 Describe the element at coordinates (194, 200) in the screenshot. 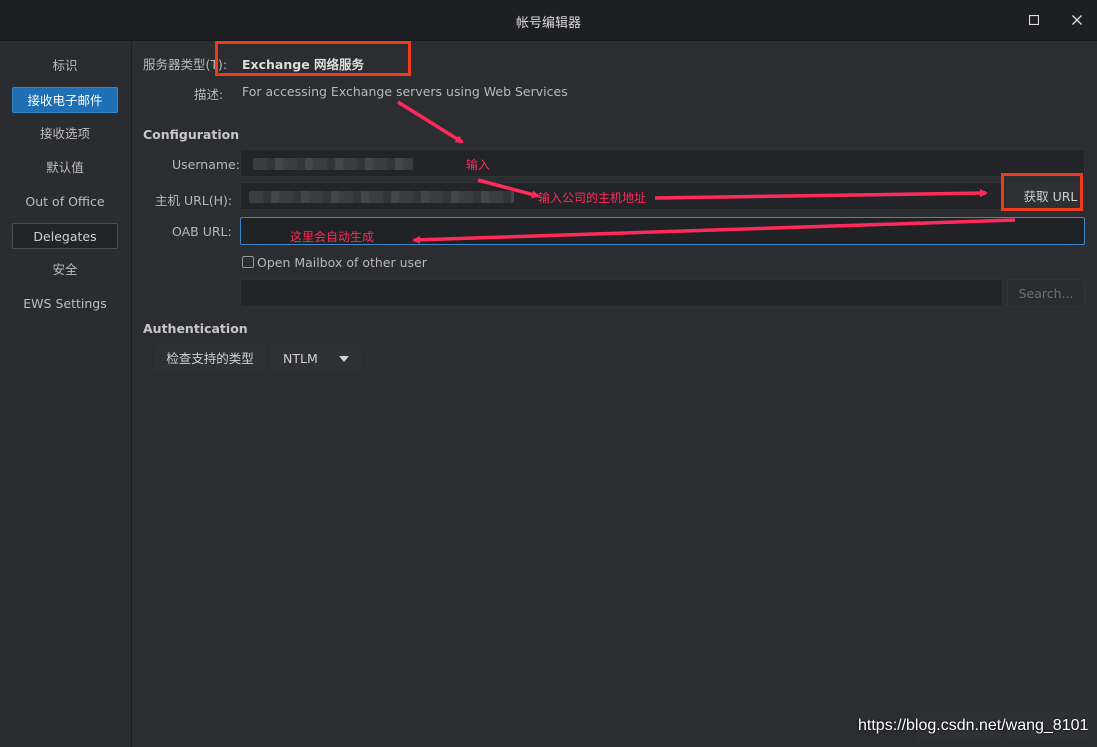

I see `host-url-label: 主机 URL(H):` at that location.